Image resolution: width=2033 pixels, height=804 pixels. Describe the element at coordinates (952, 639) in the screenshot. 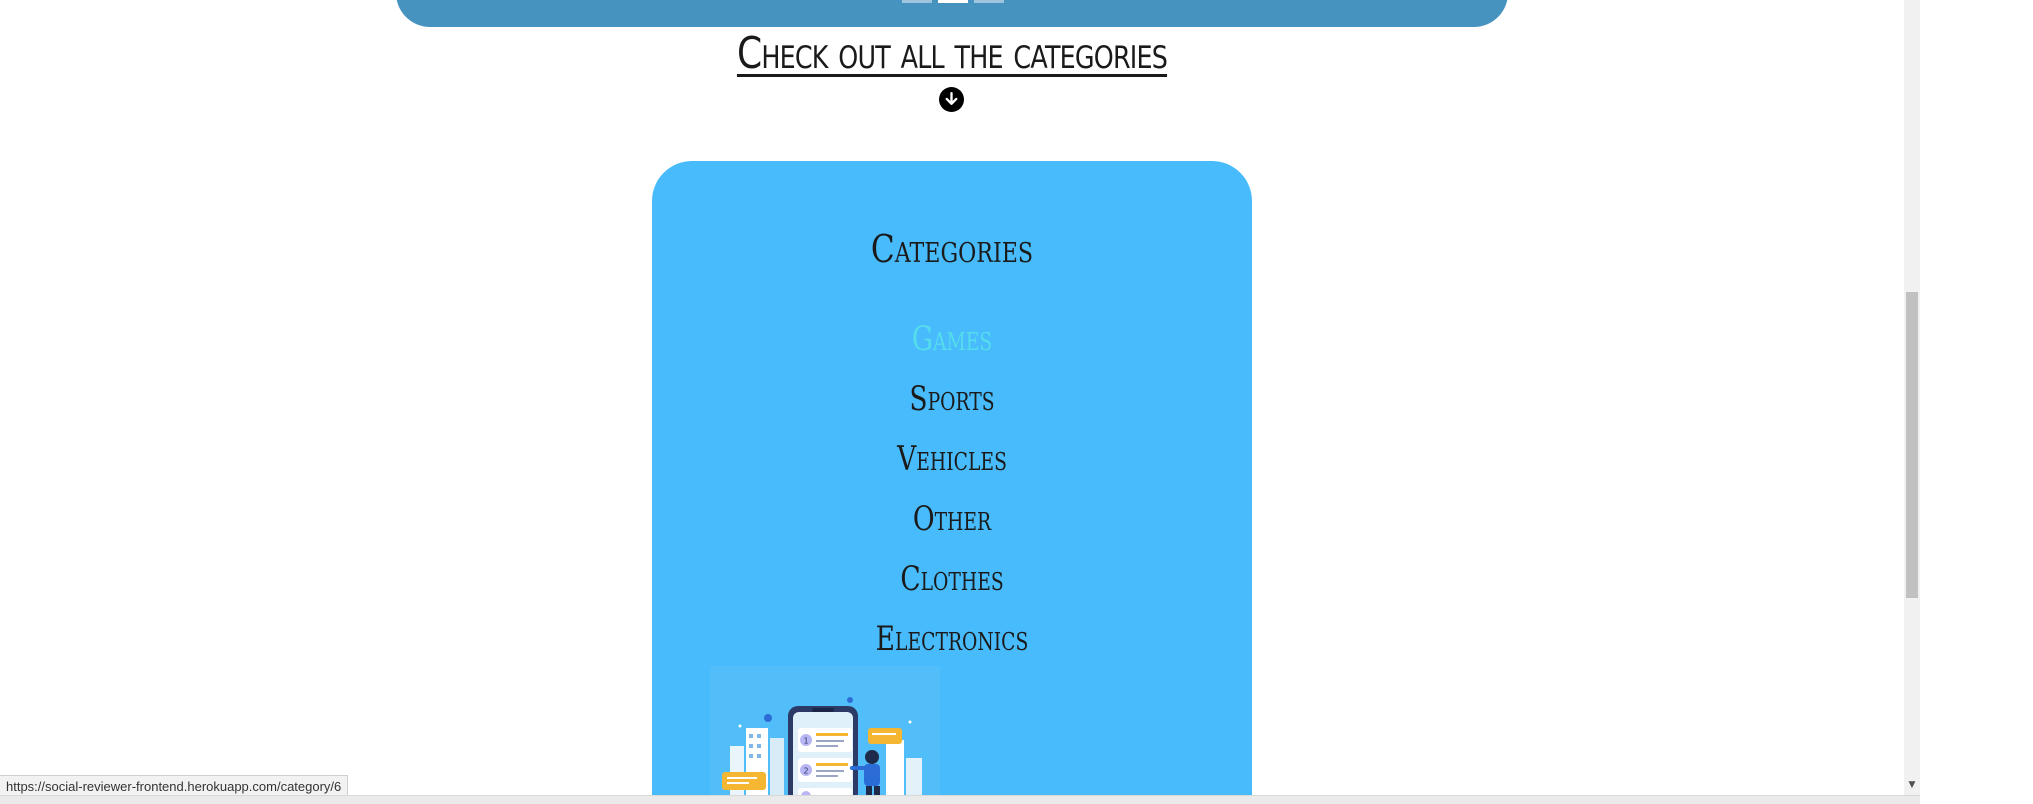

I see `category-link-electronics: Electronics` at that location.